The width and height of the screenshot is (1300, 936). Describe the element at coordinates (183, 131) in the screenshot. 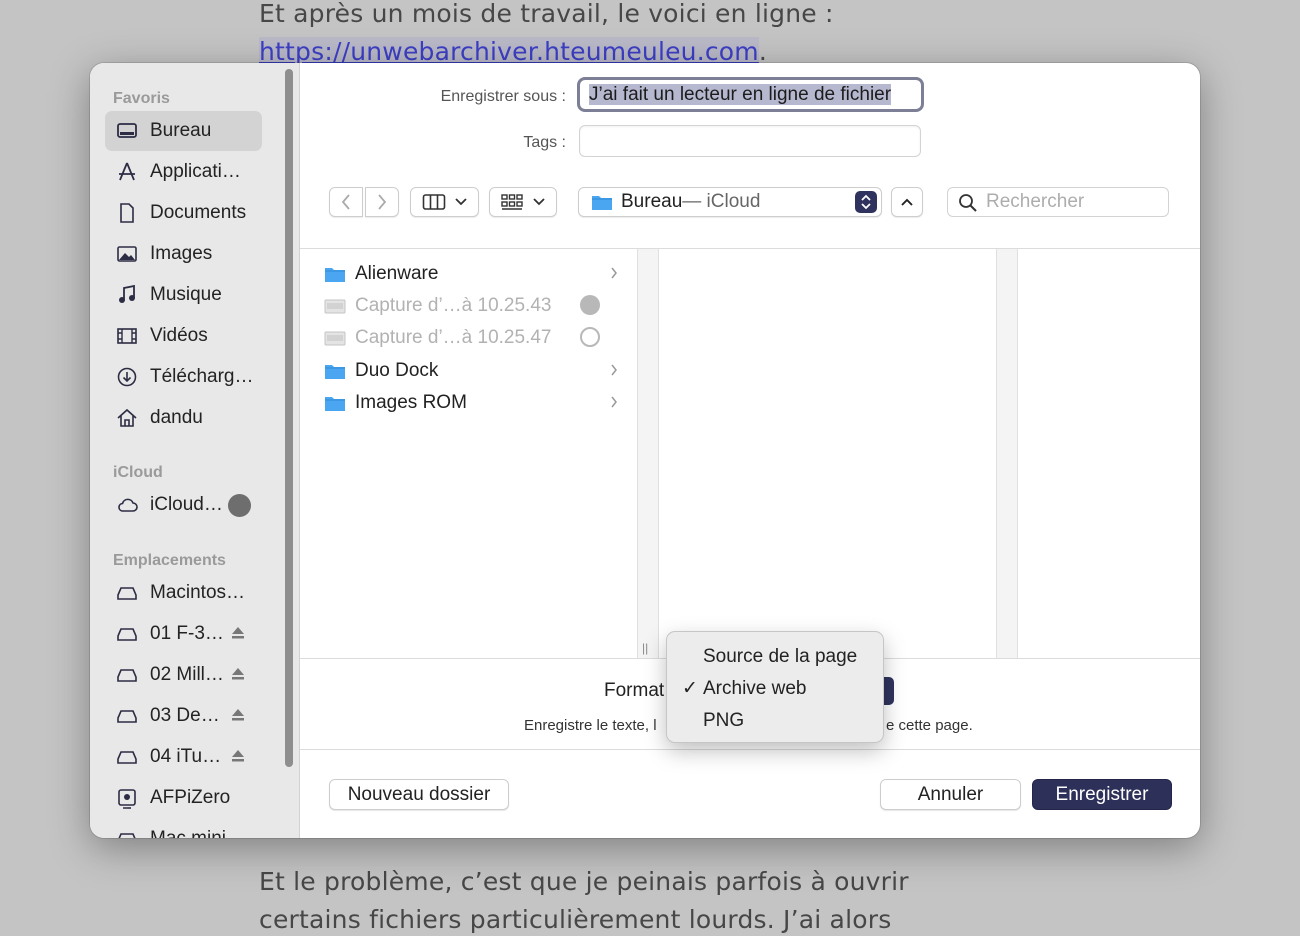

I see `sidebar-item-bureau: Bureau` at that location.